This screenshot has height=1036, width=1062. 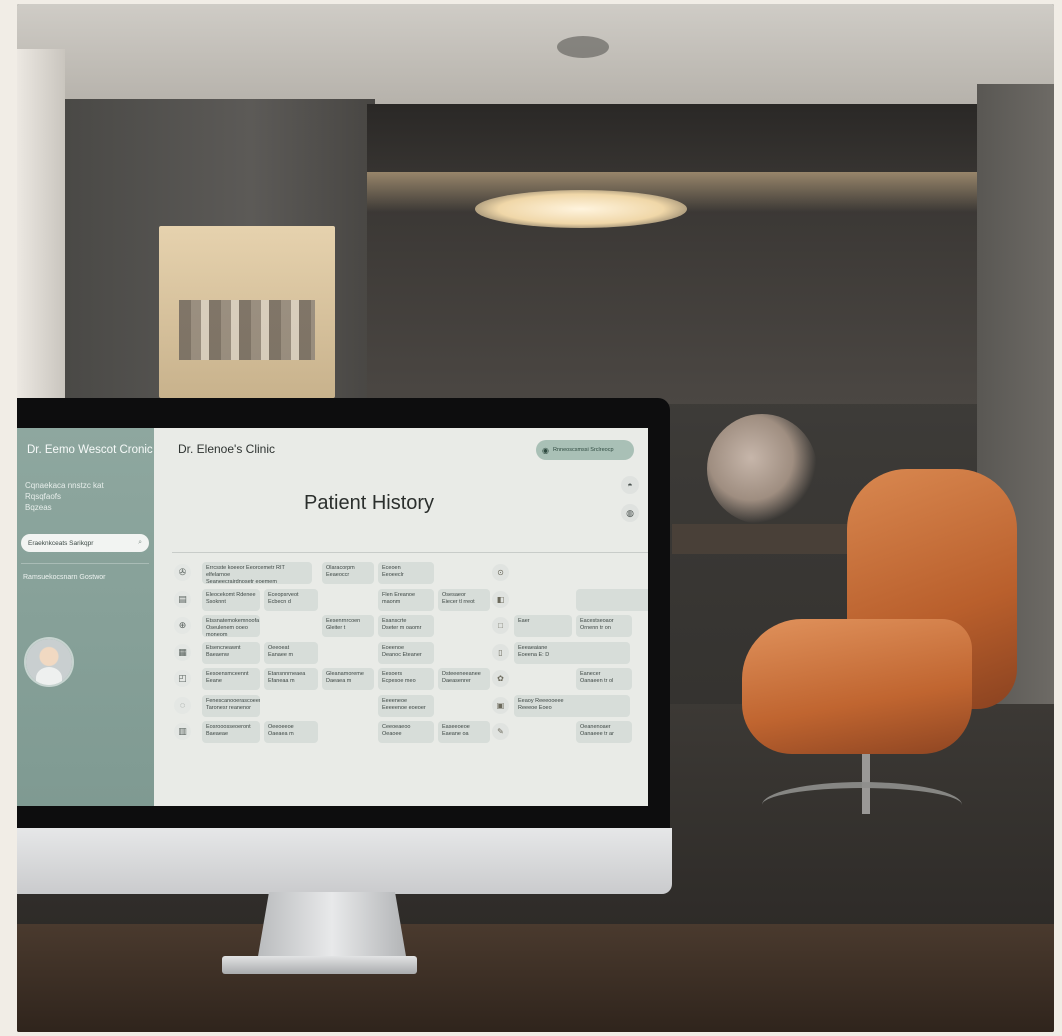 What do you see at coordinates (182, 625) in the screenshot?
I see `record-icon: ⊕` at bounding box center [182, 625].